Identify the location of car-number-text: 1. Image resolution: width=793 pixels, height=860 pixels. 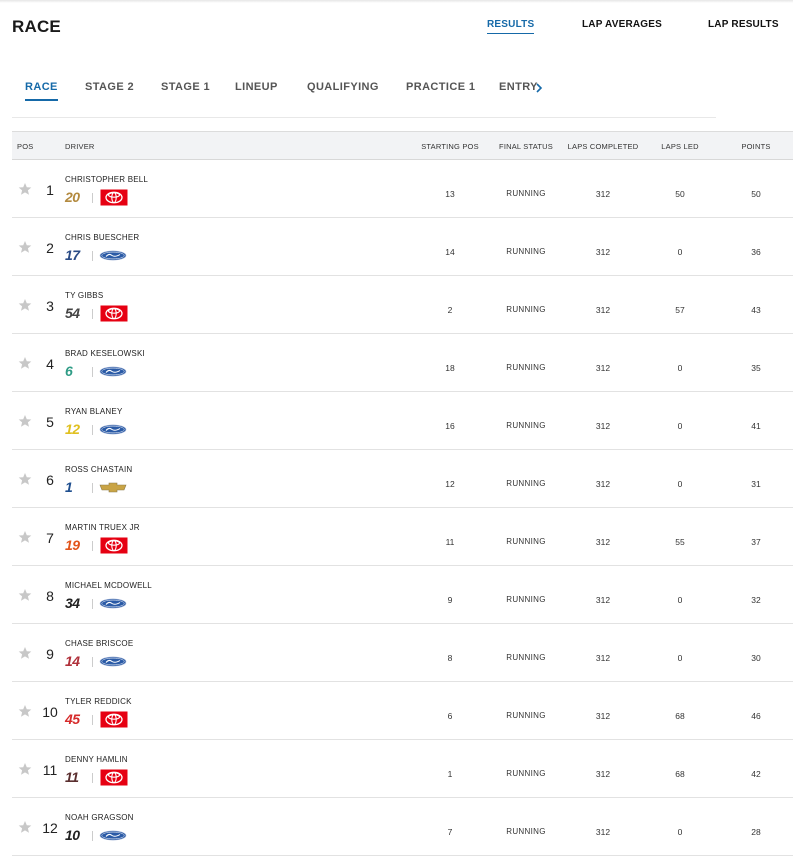
(69, 487).